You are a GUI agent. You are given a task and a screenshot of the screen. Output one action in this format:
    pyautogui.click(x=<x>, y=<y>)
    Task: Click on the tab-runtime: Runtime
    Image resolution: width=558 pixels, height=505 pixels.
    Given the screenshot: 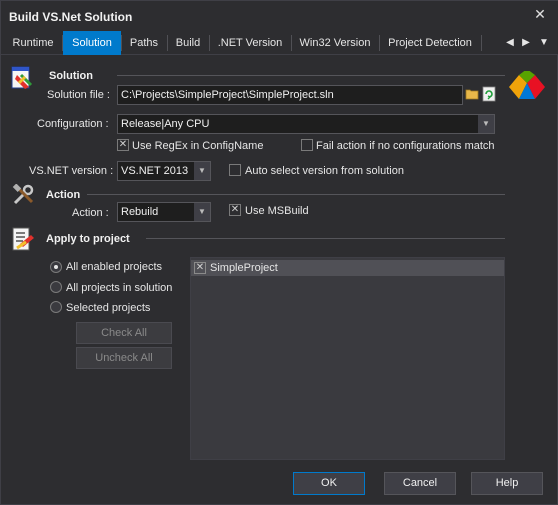 What is the action you would take?
    pyautogui.click(x=33, y=43)
    